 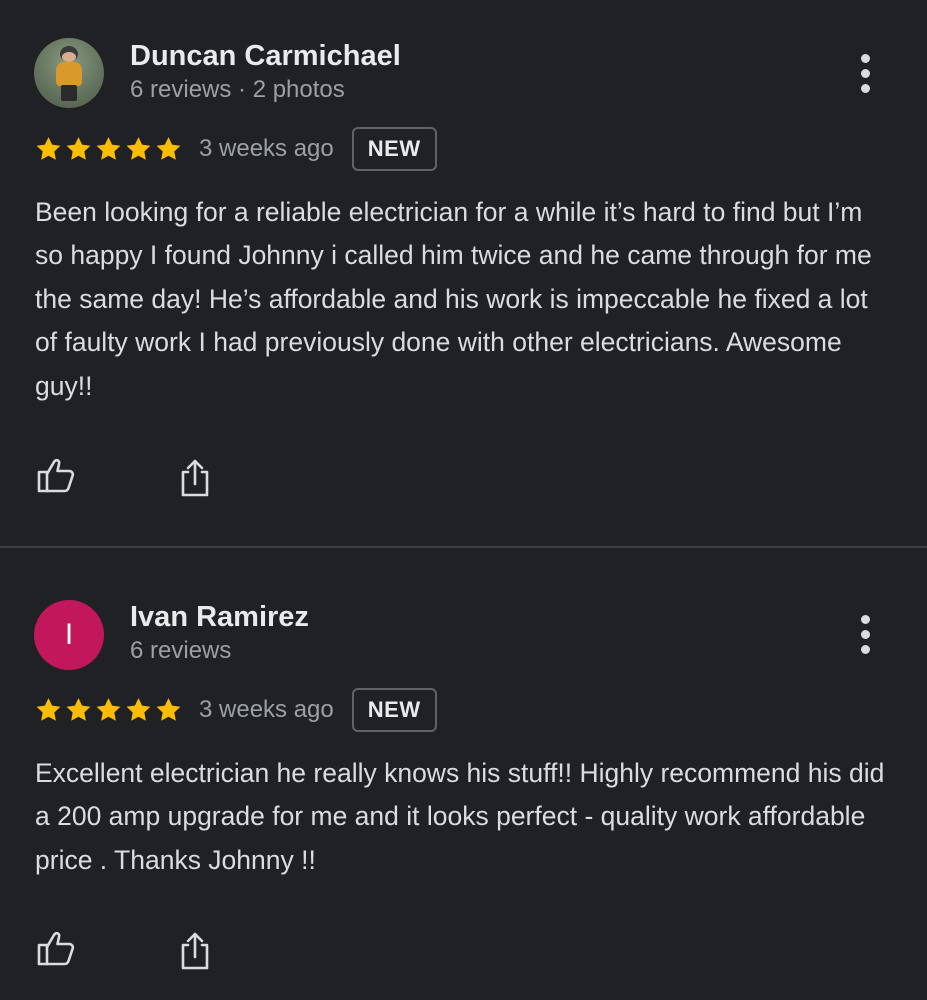 I want to click on reviewer-name: Duncan Carmichael, so click(x=265, y=56).